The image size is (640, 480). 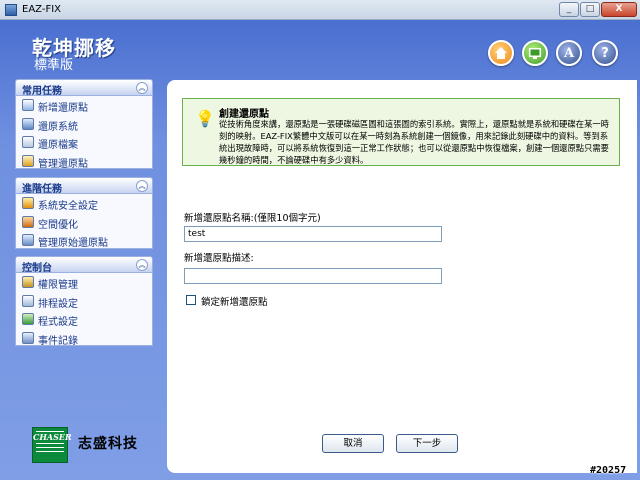 I want to click on schedule-icon, so click(x=28, y=300).